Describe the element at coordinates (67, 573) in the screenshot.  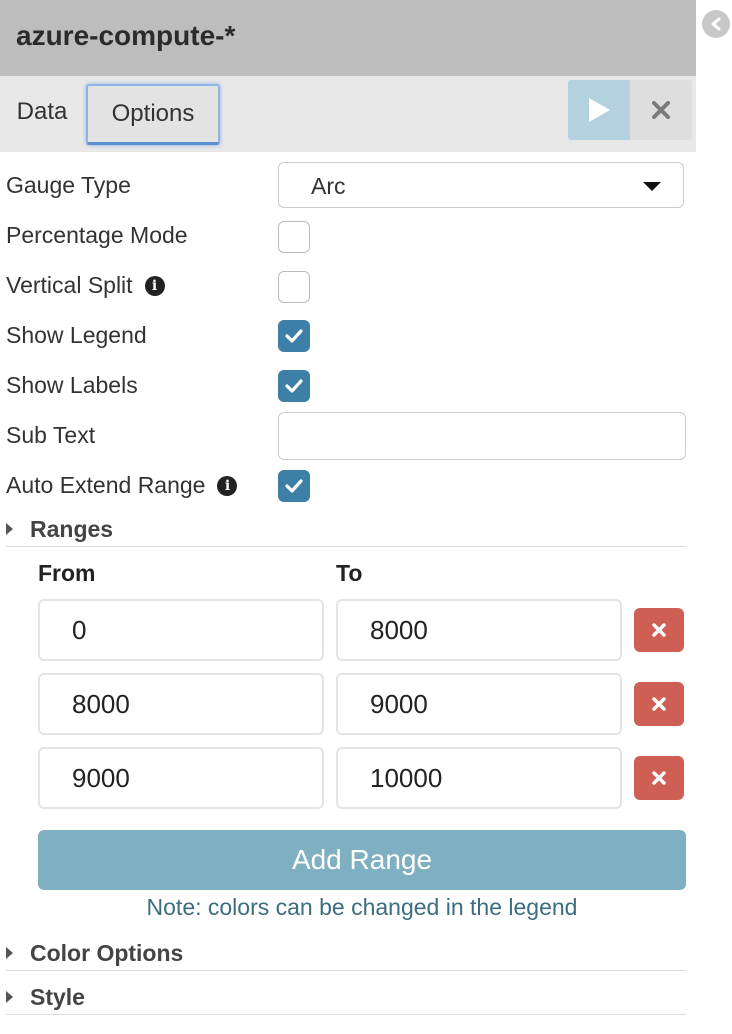
I see `from-column-header: From` at that location.